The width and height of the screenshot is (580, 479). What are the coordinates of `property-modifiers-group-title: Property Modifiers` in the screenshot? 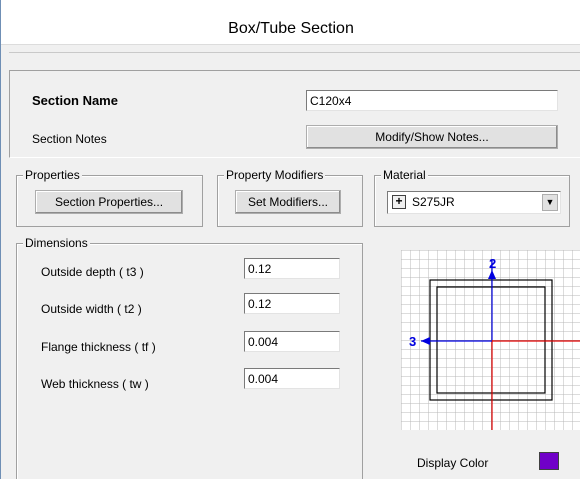 It's located at (275, 175).